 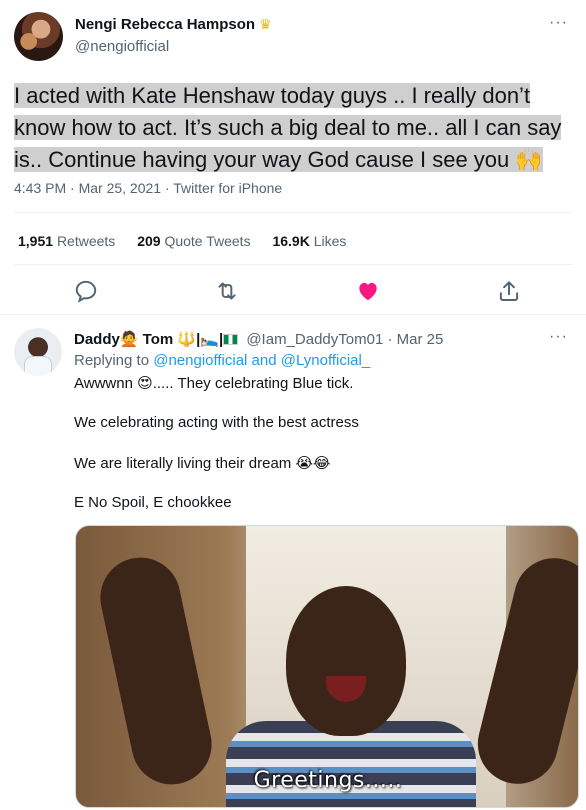 What do you see at coordinates (86, 291) in the screenshot?
I see `reply-icon` at bounding box center [86, 291].